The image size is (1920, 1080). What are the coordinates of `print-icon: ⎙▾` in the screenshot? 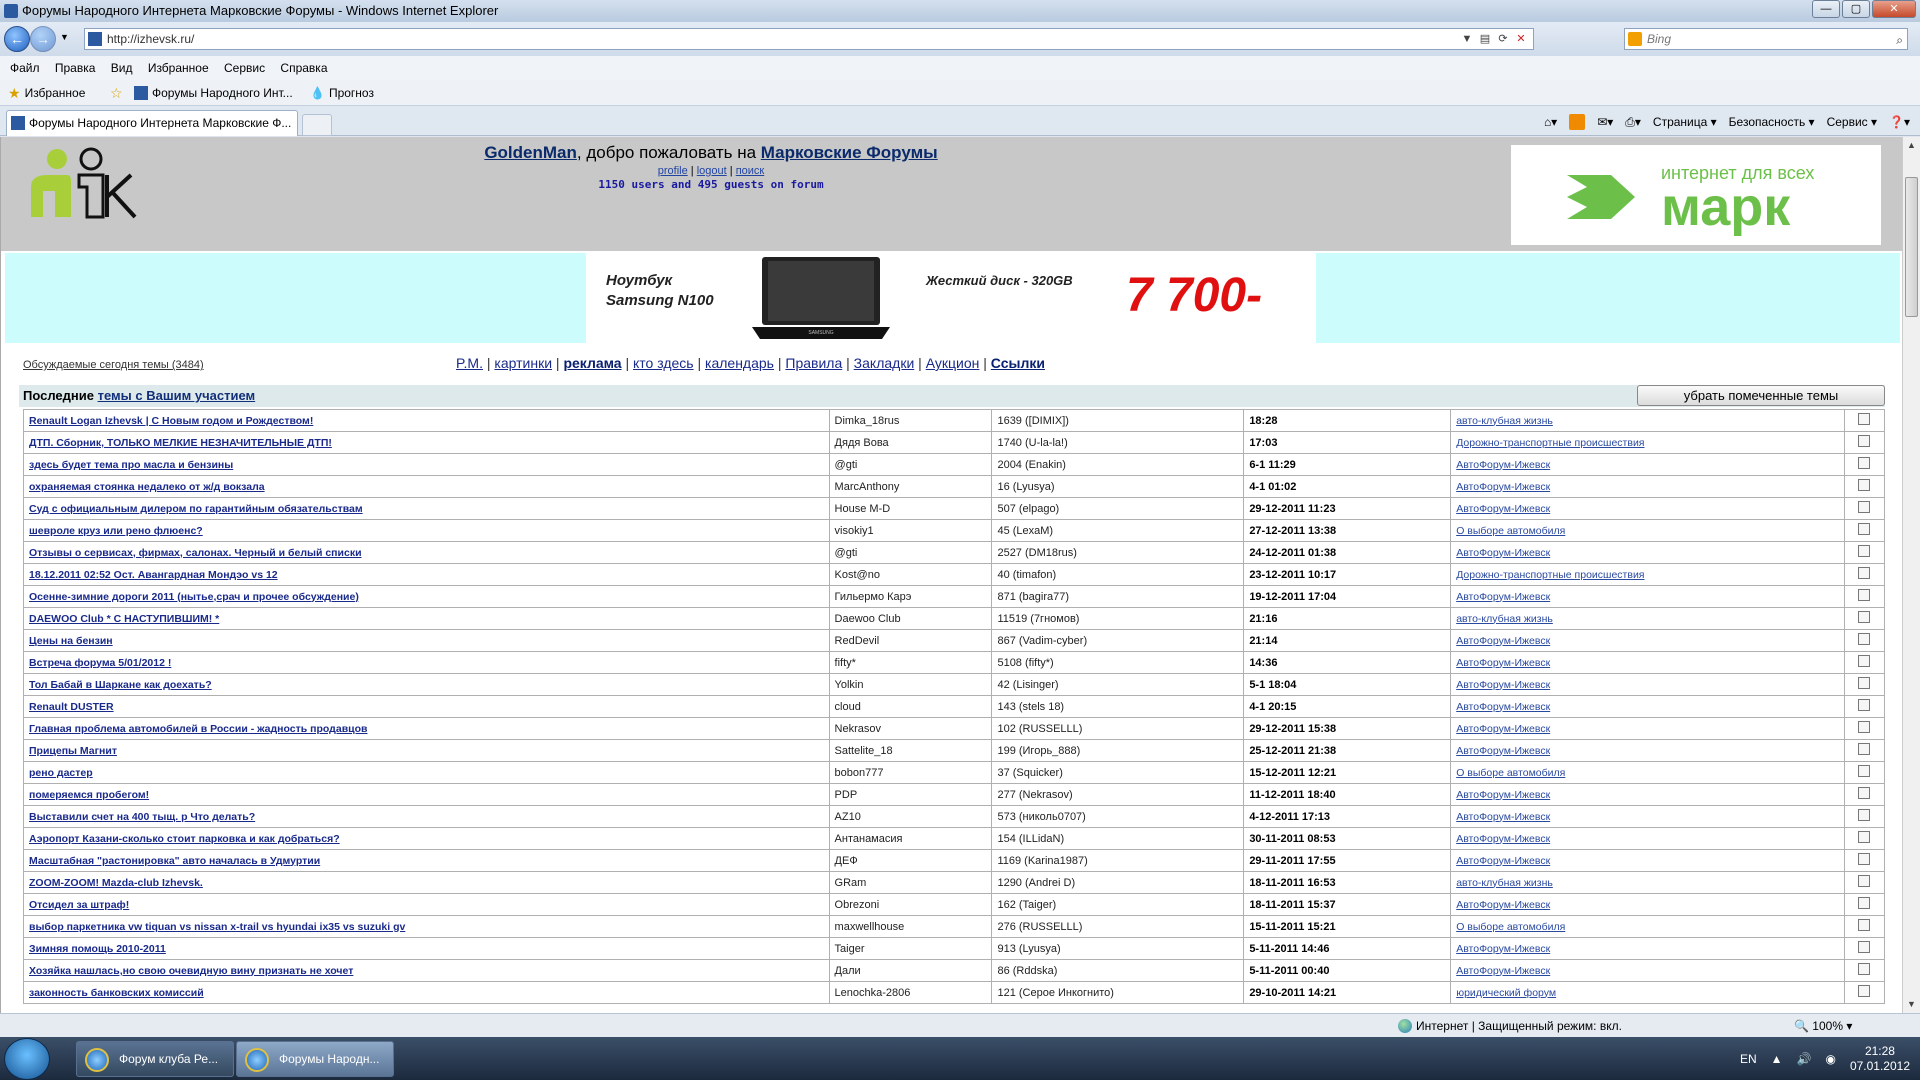 It's located at (1633, 122).